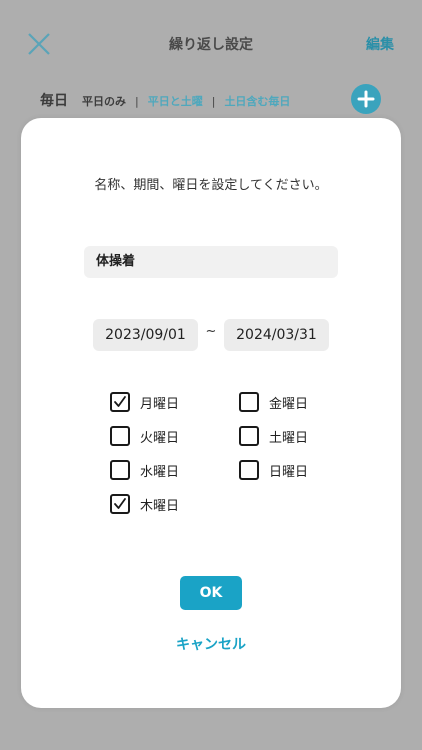 This screenshot has height=750, width=422. I want to click on filter-every-day: 土日含む毎日, so click(257, 101).